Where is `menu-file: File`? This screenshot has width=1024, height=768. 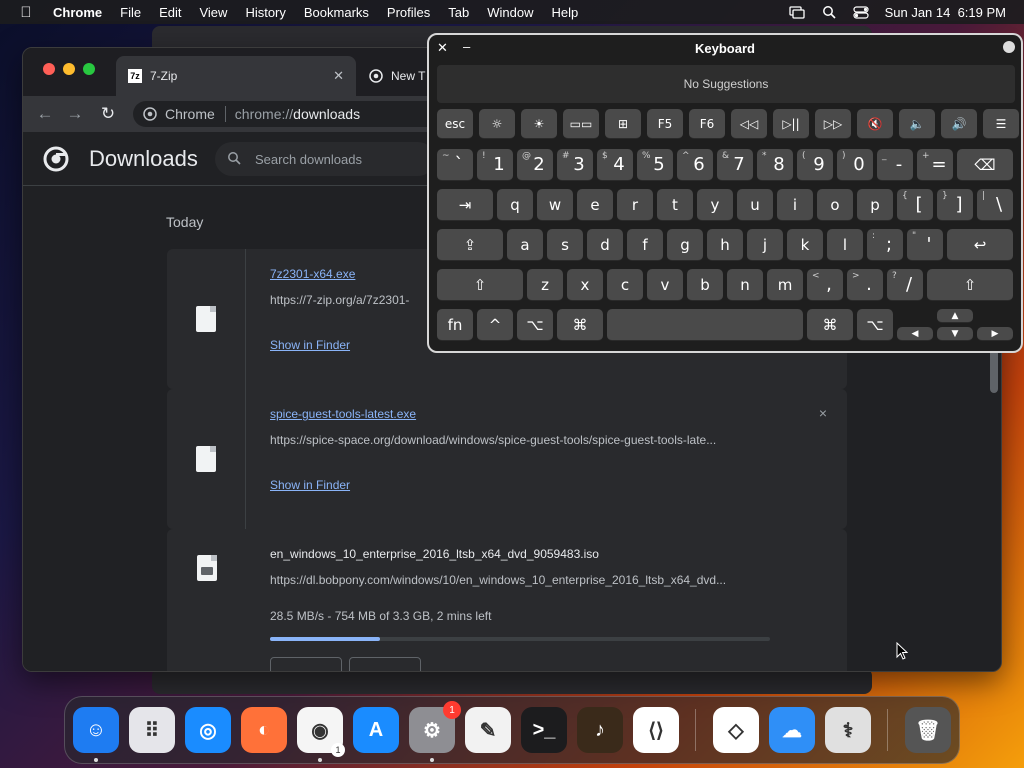
menu-file: File is located at coordinates (130, 12).